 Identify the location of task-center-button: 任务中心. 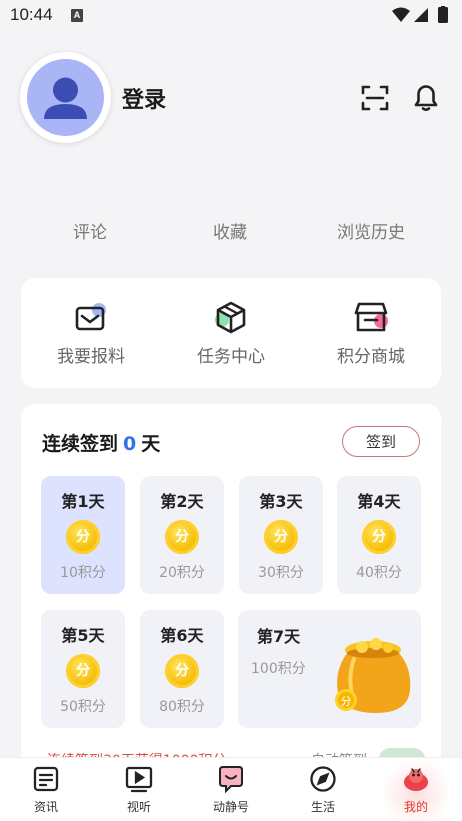
(231, 333).